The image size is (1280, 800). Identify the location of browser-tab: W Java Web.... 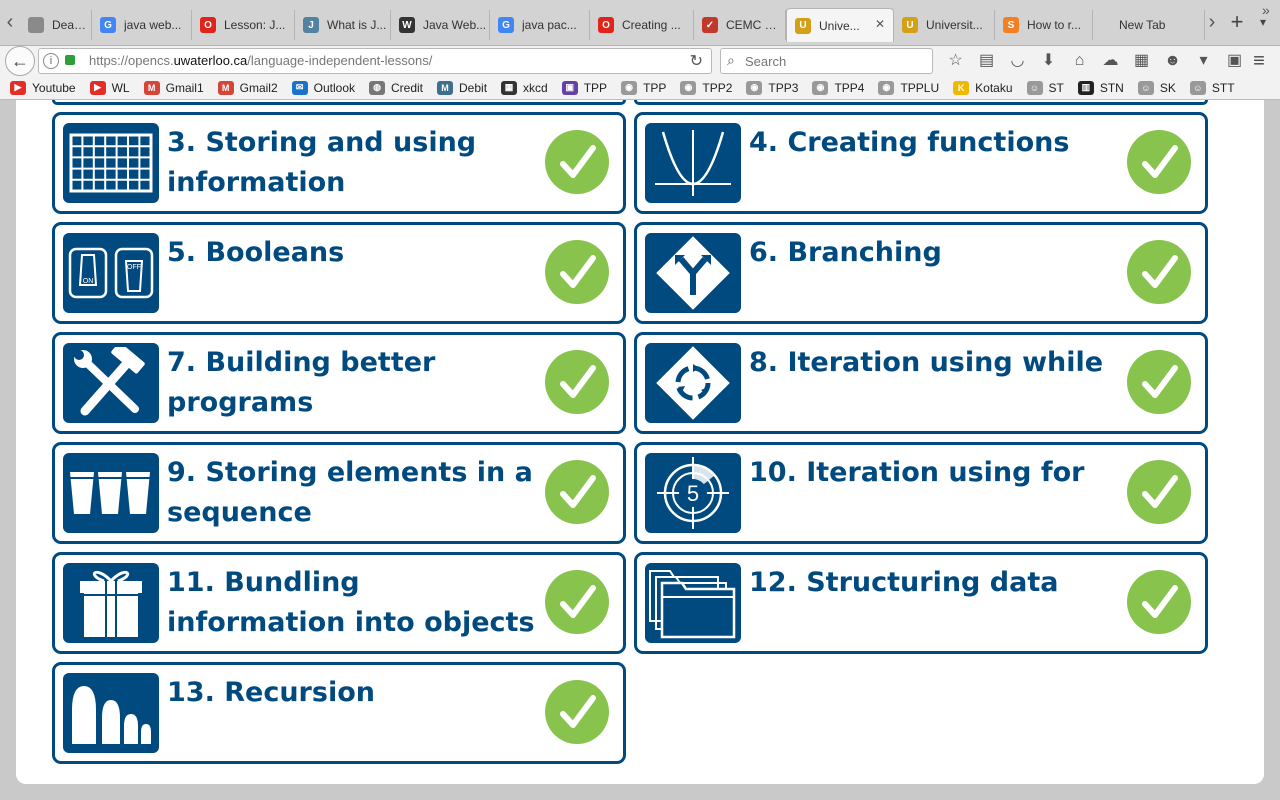
(440, 25).